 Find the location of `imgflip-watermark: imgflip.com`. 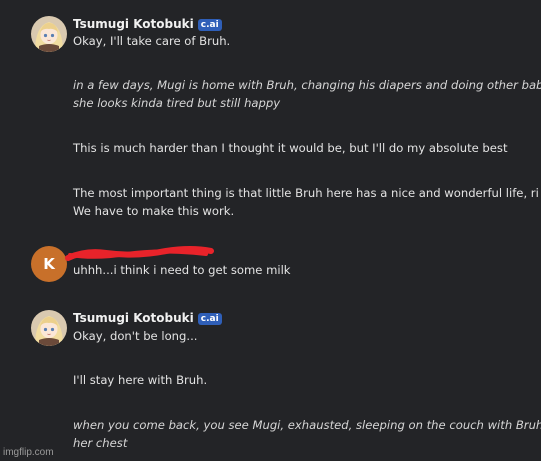

imgflip-watermark: imgflip.com is located at coordinates (28, 452).